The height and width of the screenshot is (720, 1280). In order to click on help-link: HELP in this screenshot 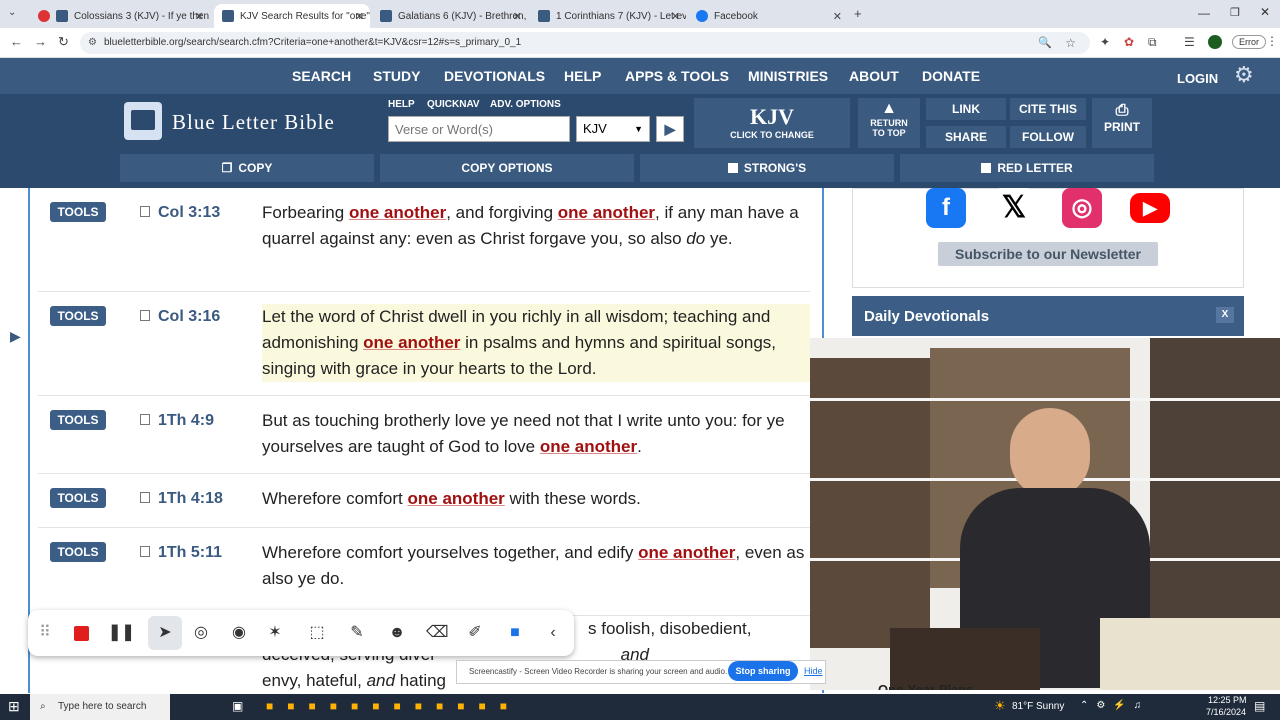, I will do `click(401, 104)`.